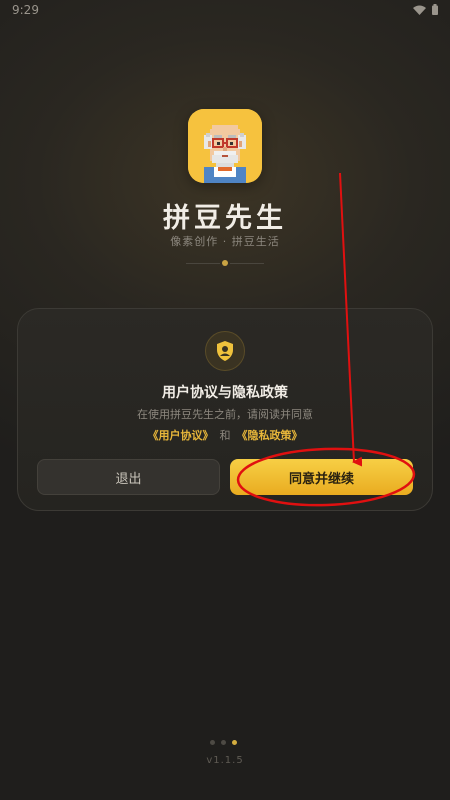  What do you see at coordinates (321, 477) in the screenshot?
I see `agree-continue-button: 同意并继续` at bounding box center [321, 477].